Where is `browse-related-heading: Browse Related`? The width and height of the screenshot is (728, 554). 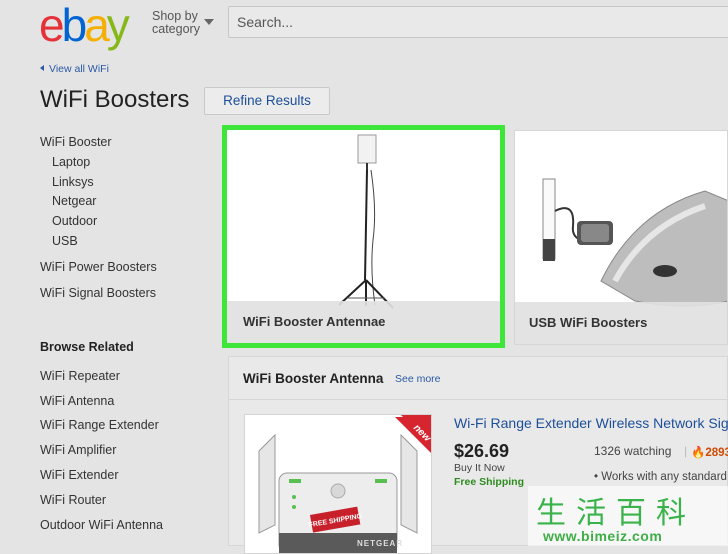
browse-related-heading: Browse Related is located at coordinates (87, 347).